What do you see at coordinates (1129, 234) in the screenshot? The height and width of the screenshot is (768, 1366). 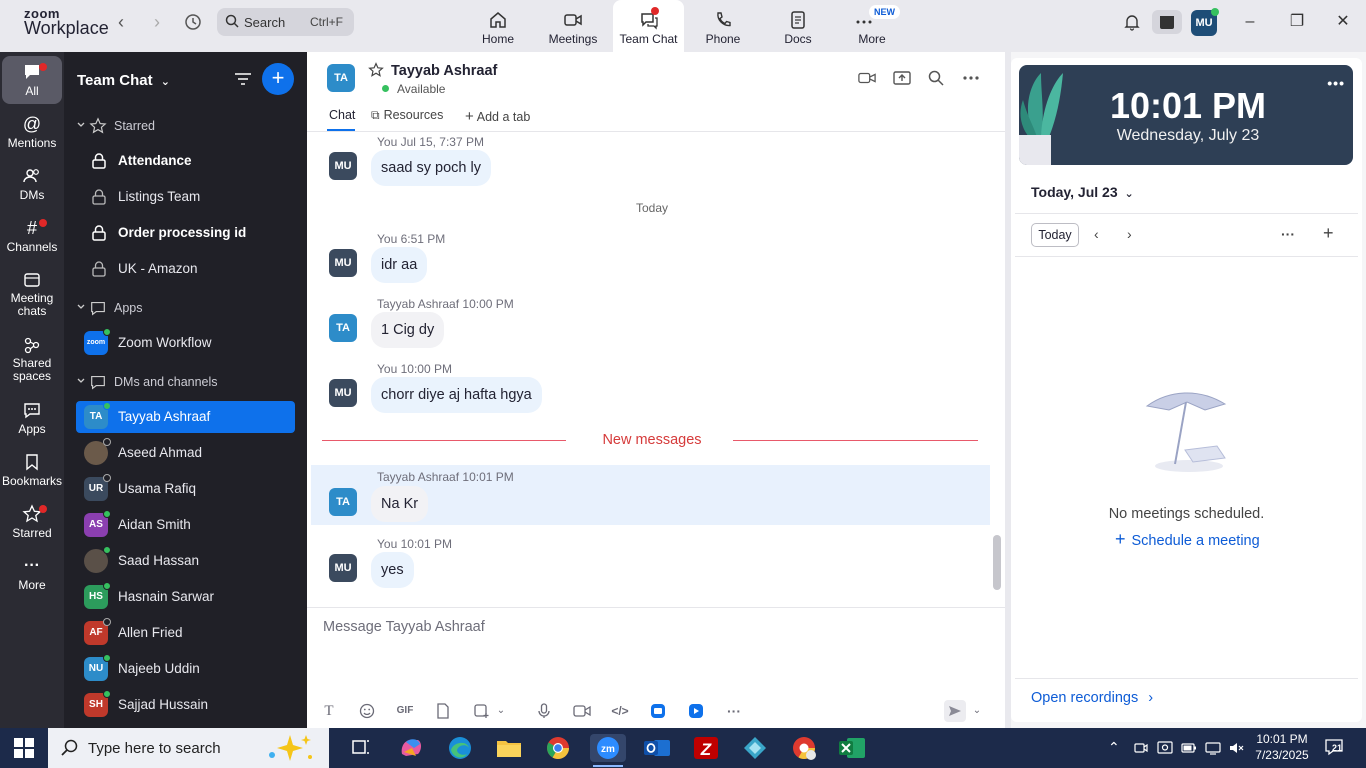 I see `next-day-icon: ›` at bounding box center [1129, 234].